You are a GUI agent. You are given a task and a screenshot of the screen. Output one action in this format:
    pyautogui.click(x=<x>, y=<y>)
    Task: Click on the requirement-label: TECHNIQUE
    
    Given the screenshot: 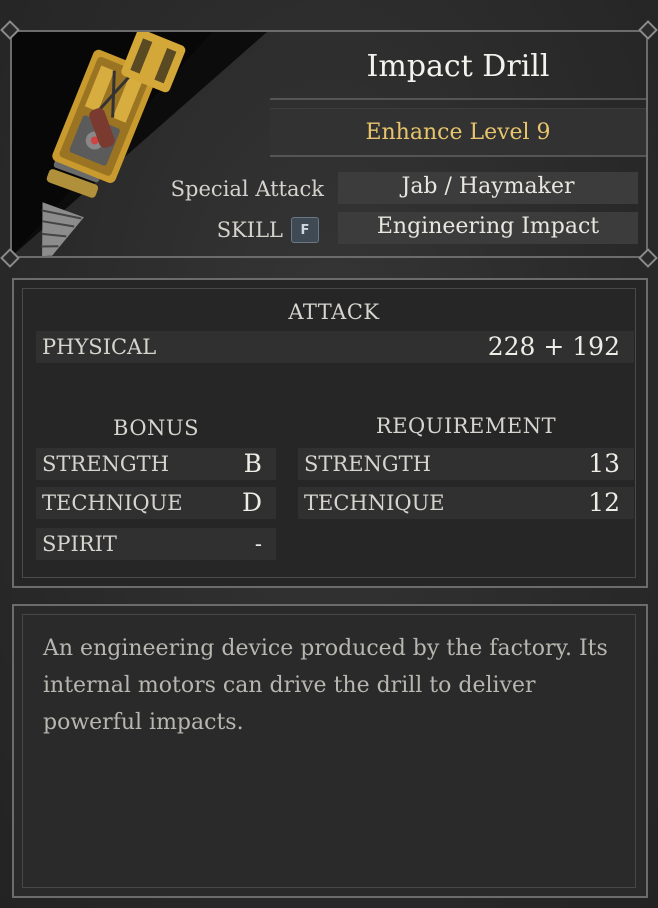 What is the action you would take?
    pyautogui.click(x=374, y=503)
    